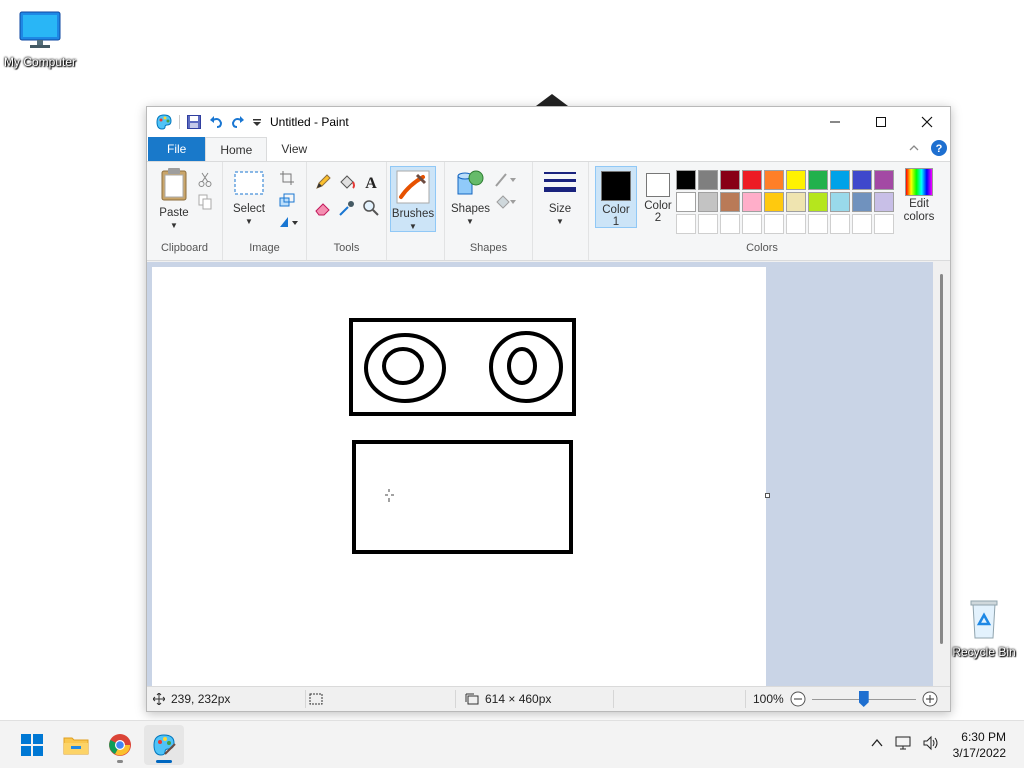 Image resolution: width=1024 pixels, height=768 pixels. What do you see at coordinates (32, 745) in the screenshot?
I see `start-button` at bounding box center [32, 745].